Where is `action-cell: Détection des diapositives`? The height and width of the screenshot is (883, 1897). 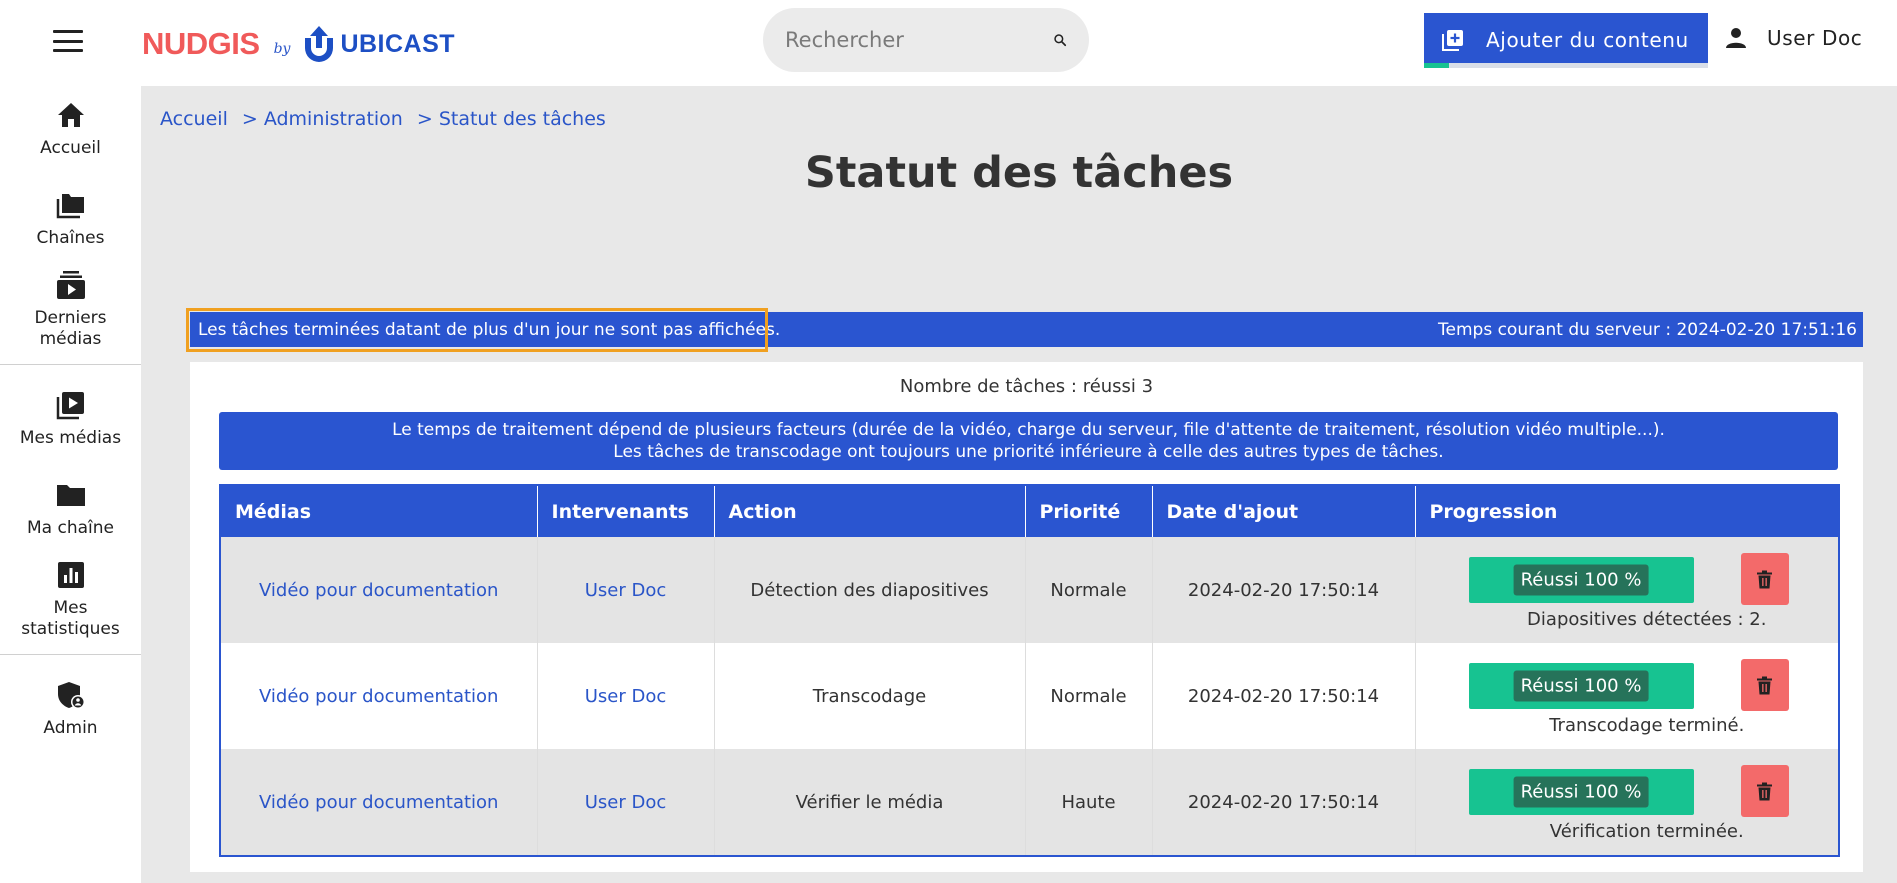 action-cell: Détection des diapositives is located at coordinates (870, 590).